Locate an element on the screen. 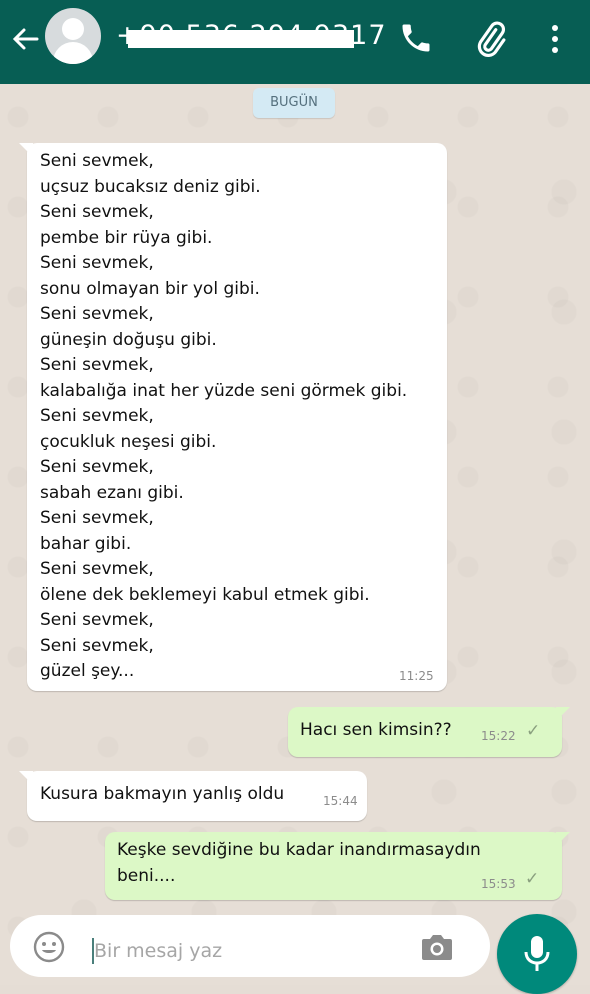 The image size is (590, 994). date-chip: BUGÜN is located at coordinates (294, 103).